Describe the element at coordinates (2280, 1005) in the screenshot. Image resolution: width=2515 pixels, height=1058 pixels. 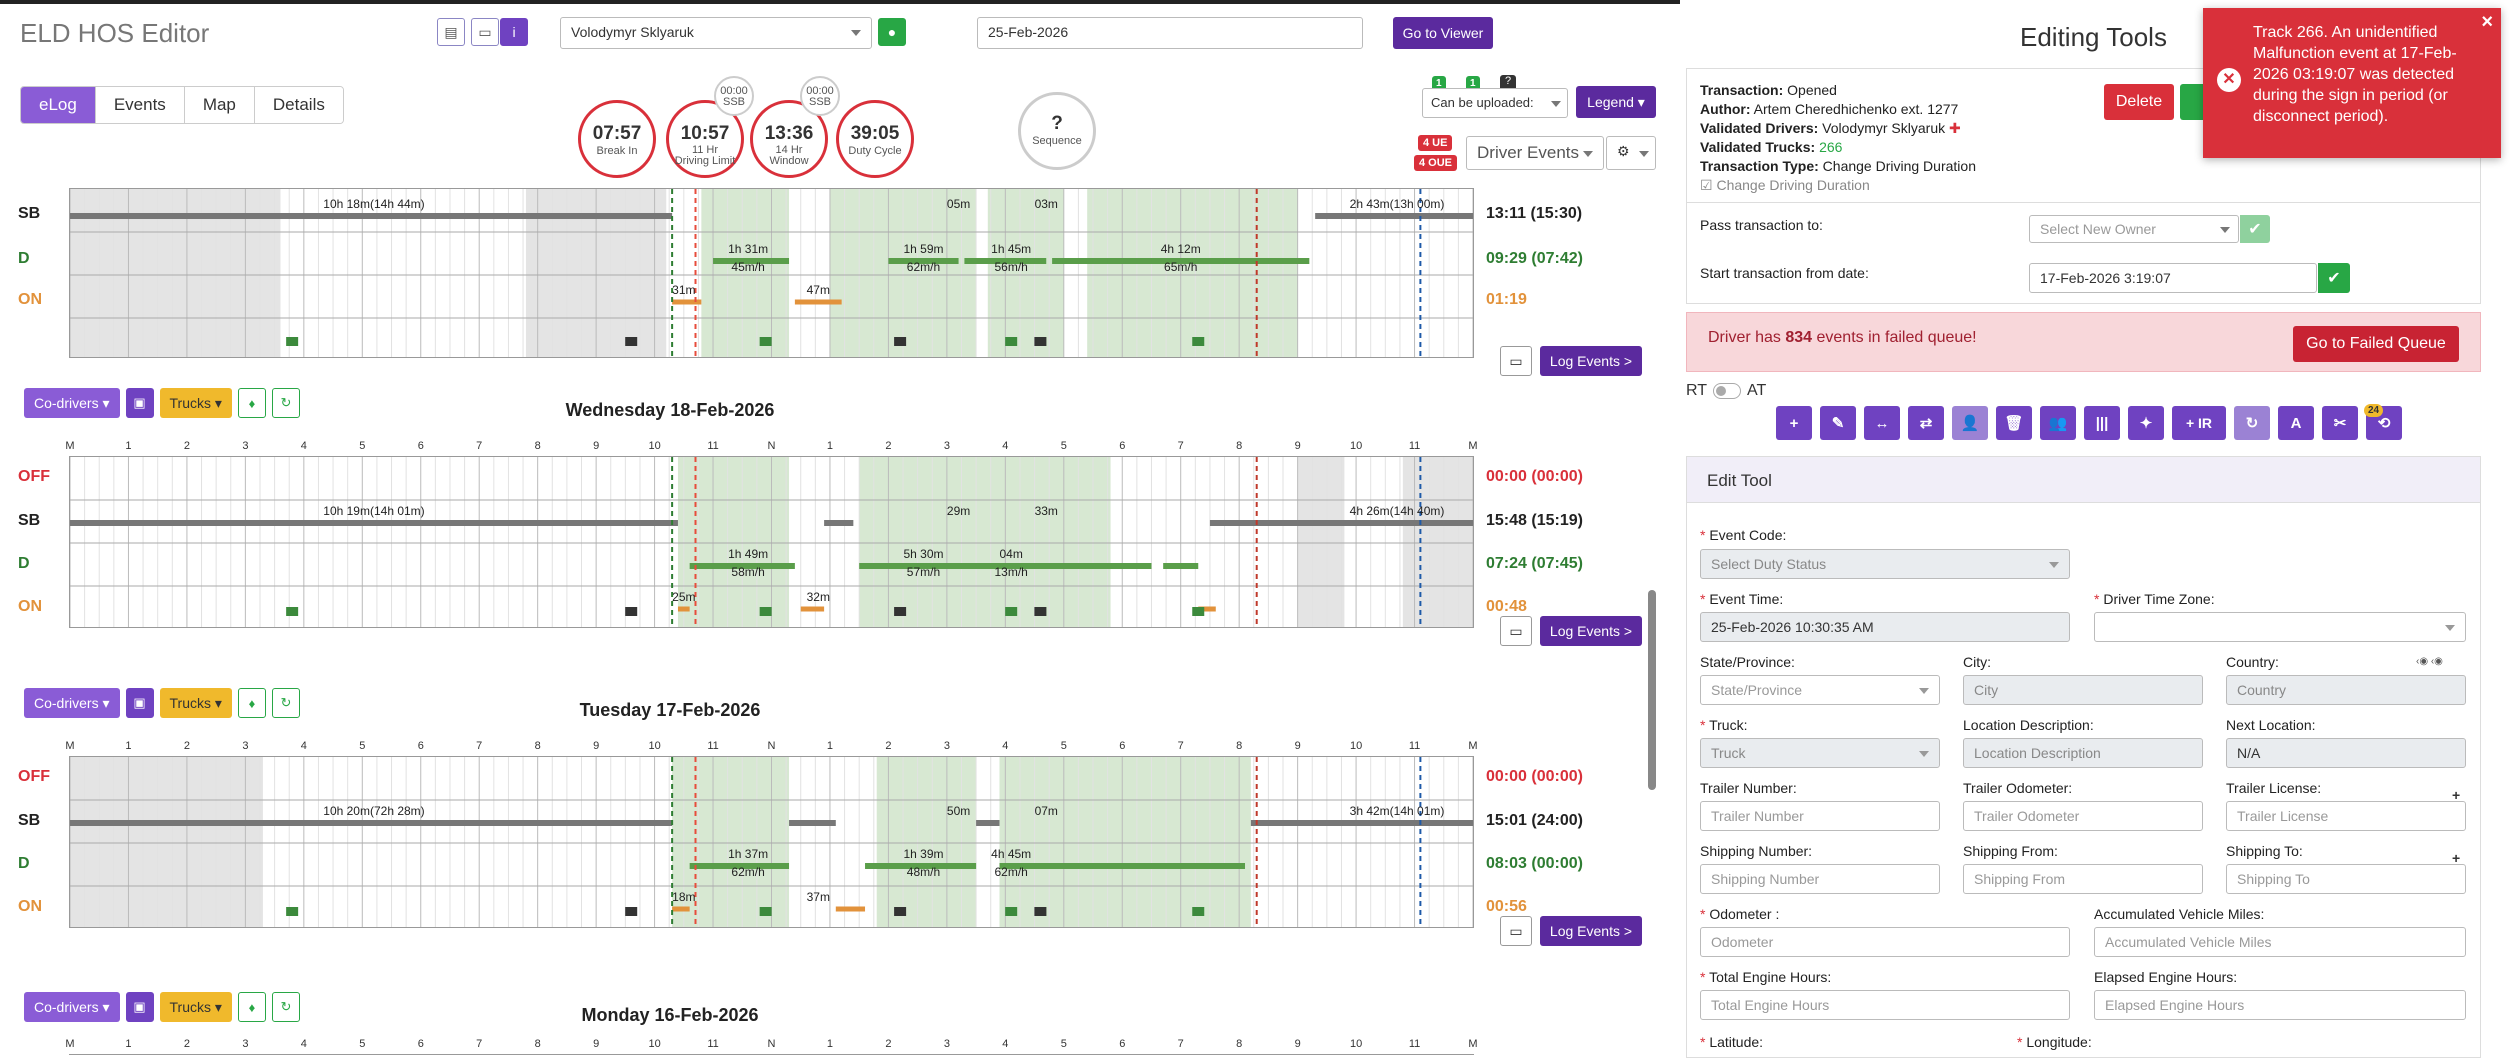
I see `elapsed-engine-hours-input: Elapsed Engine Hours` at that location.